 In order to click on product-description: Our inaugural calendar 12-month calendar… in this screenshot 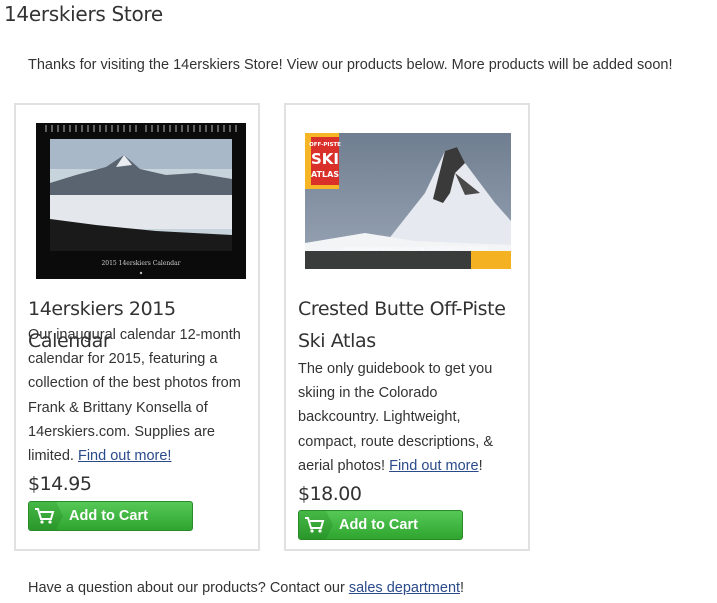, I will do `click(141, 395)`.